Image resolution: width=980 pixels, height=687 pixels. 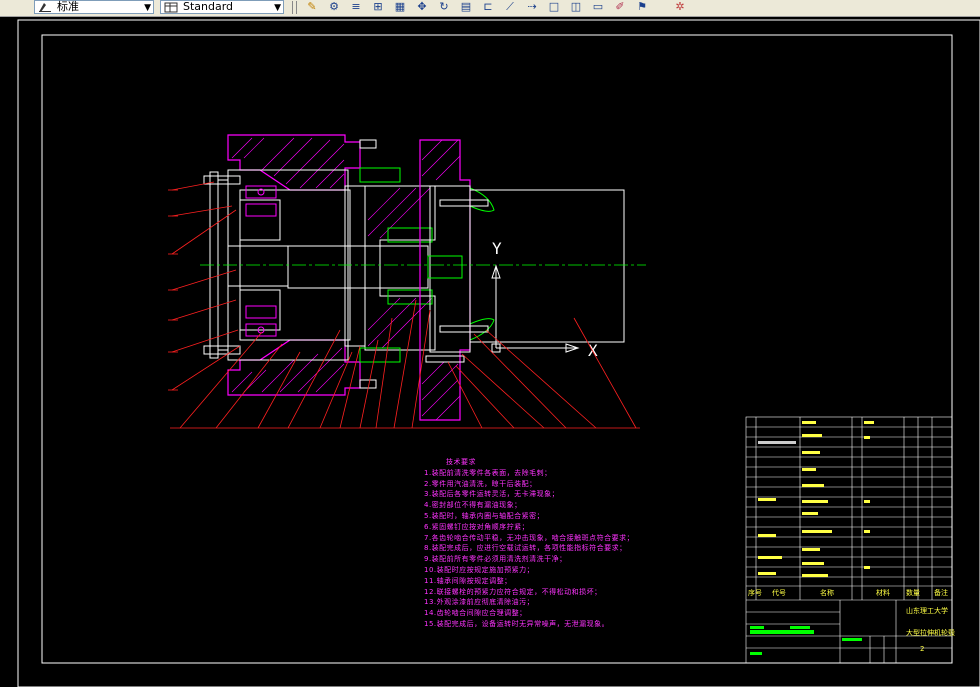 What do you see at coordinates (576, 7) in the screenshot?
I see `rect-edit-icon: ◫` at bounding box center [576, 7].